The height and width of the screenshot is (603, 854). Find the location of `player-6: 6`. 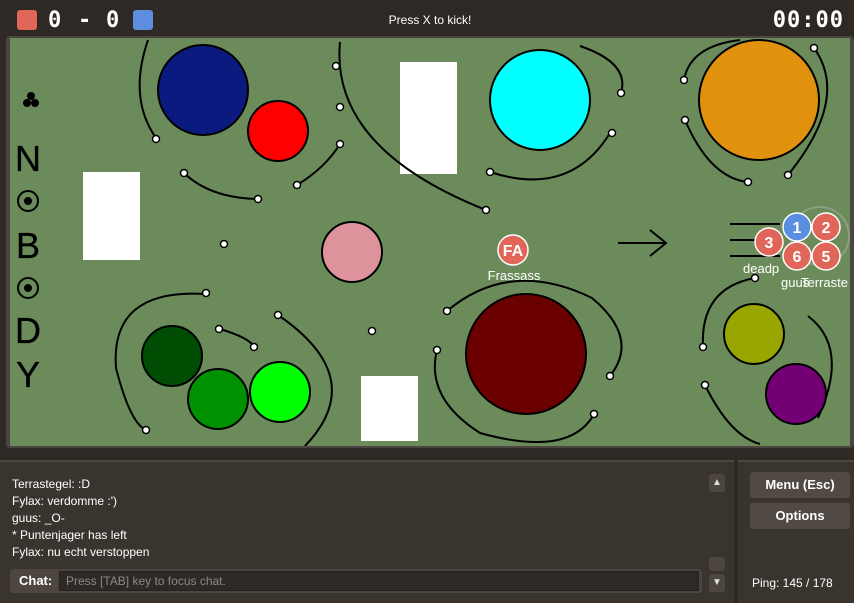

player-6: 6 is located at coordinates (797, 256).